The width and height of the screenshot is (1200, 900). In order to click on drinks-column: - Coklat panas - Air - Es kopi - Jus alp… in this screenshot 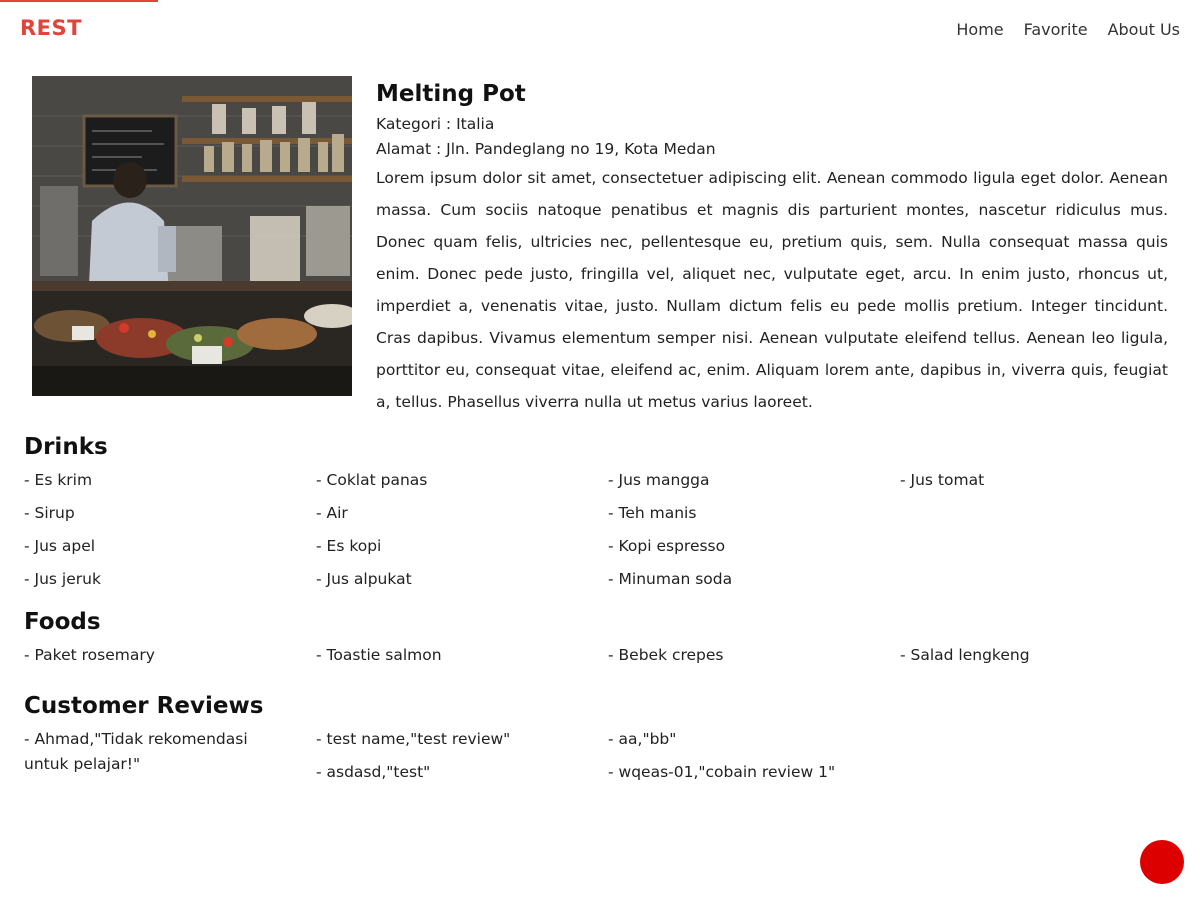, I will do `click(462, 526)`.